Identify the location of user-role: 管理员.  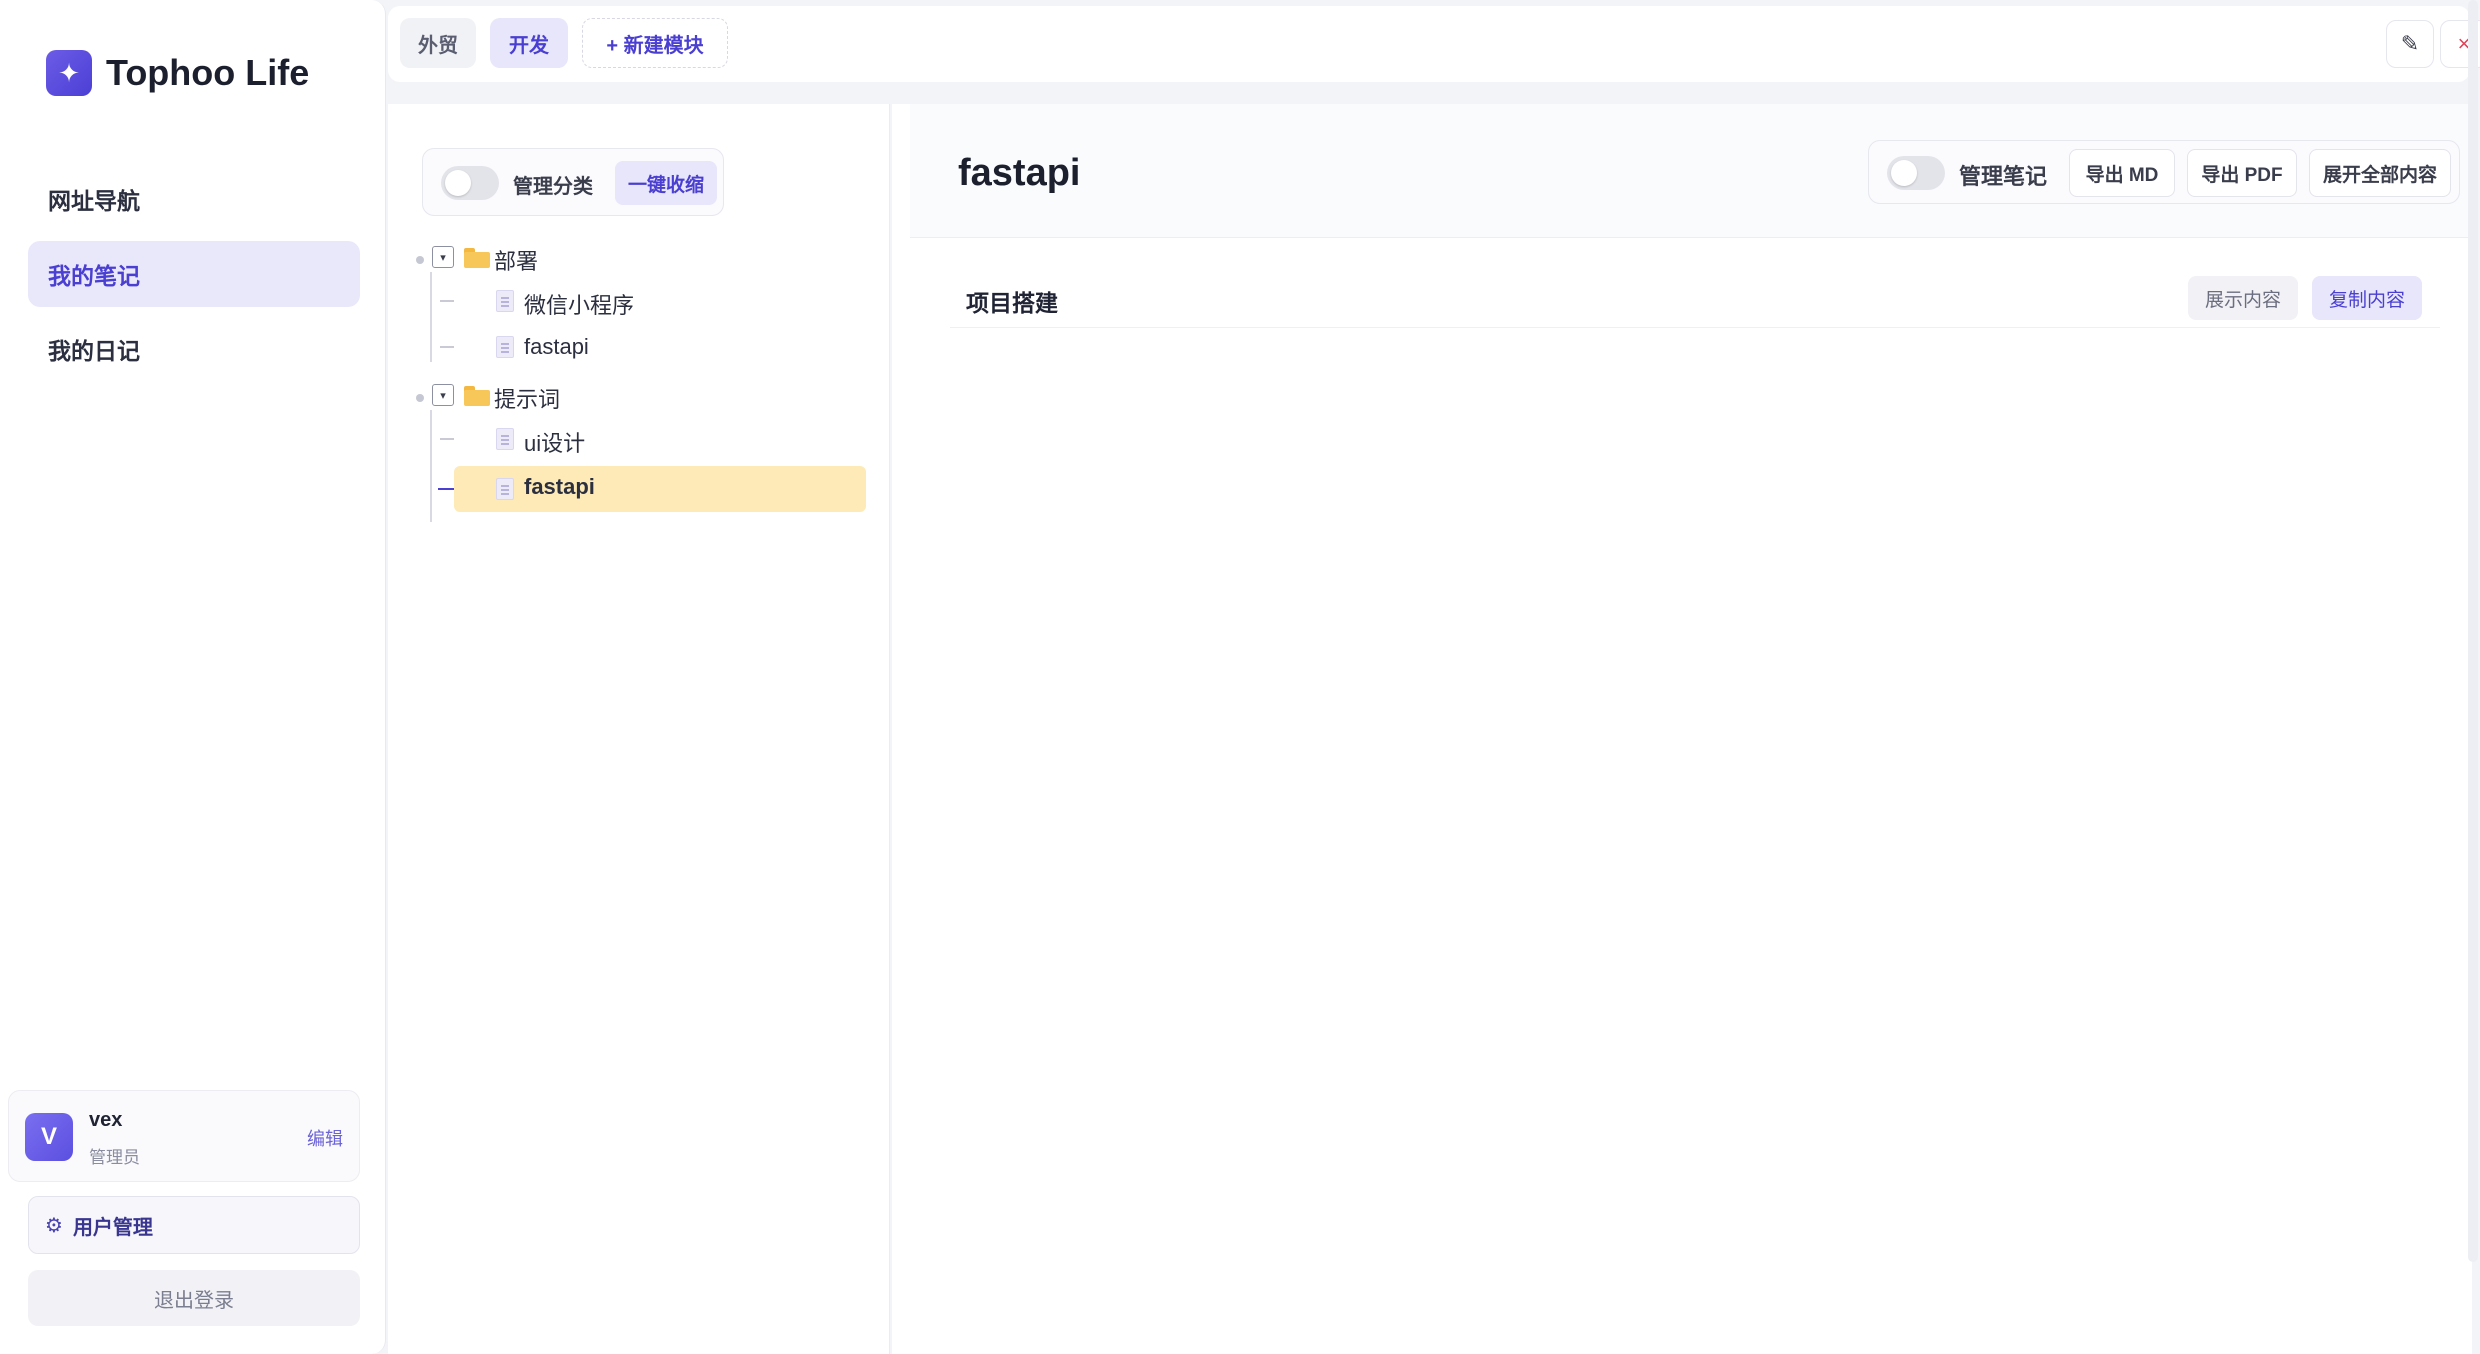
(114, 1157).